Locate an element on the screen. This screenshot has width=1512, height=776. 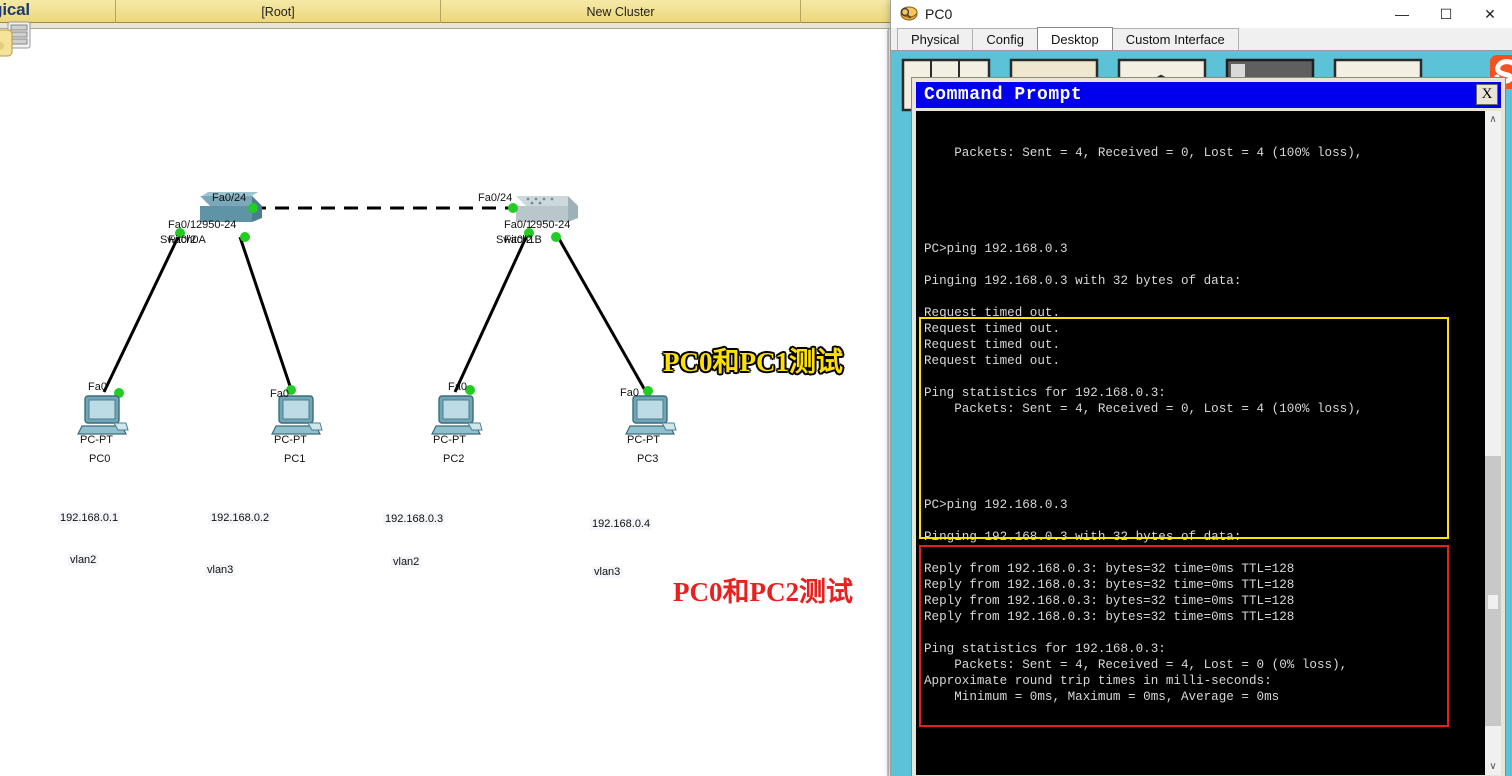
pc2-vlan-label: vlan2 is located at coordinates (406, 562).